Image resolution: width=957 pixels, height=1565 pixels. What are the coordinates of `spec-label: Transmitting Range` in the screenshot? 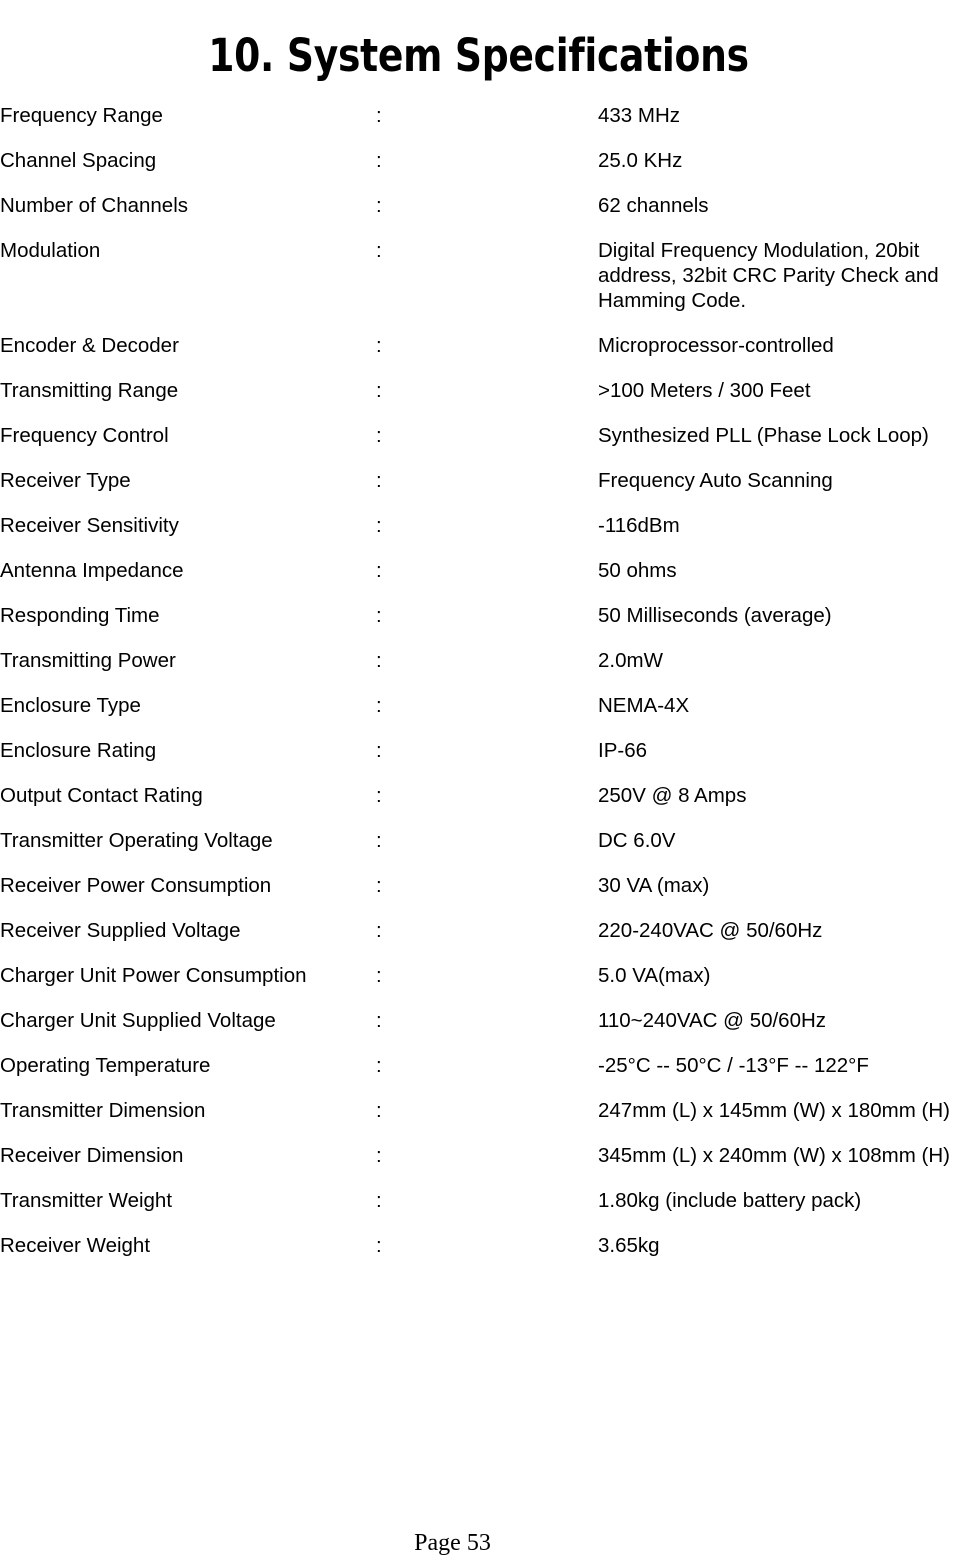 It's located at (89, 390).